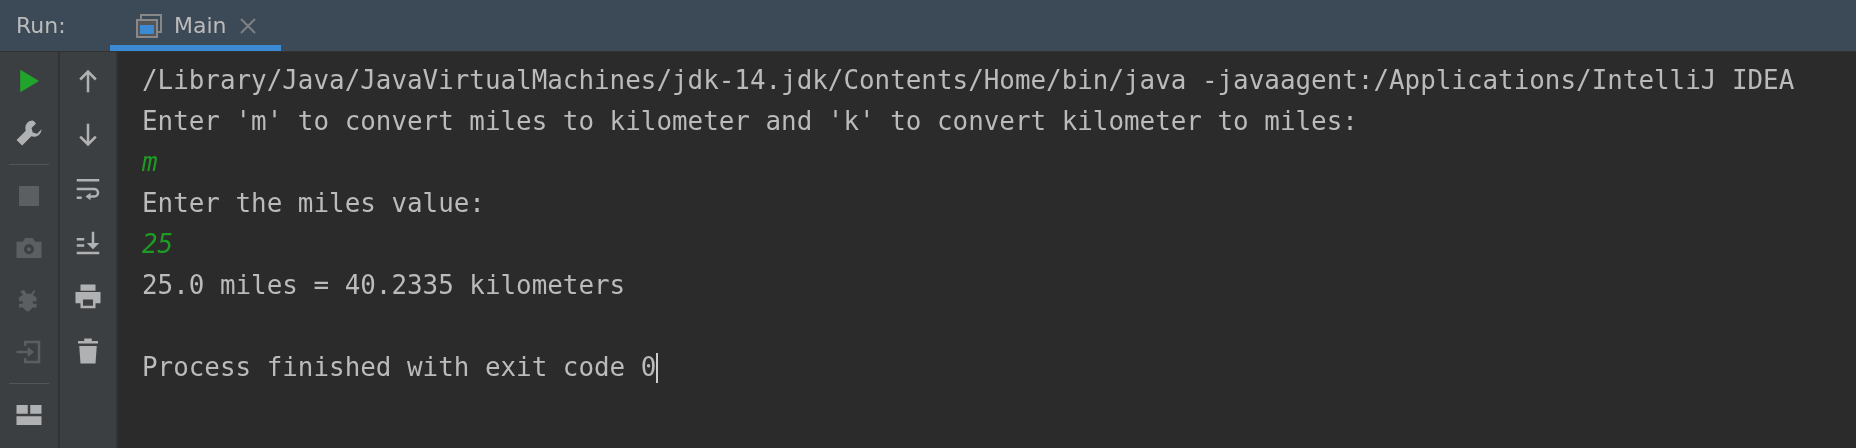 The width and height of the screenshot is (1856, 448). I want to click on user-input-text: 25, so click(158, 244).